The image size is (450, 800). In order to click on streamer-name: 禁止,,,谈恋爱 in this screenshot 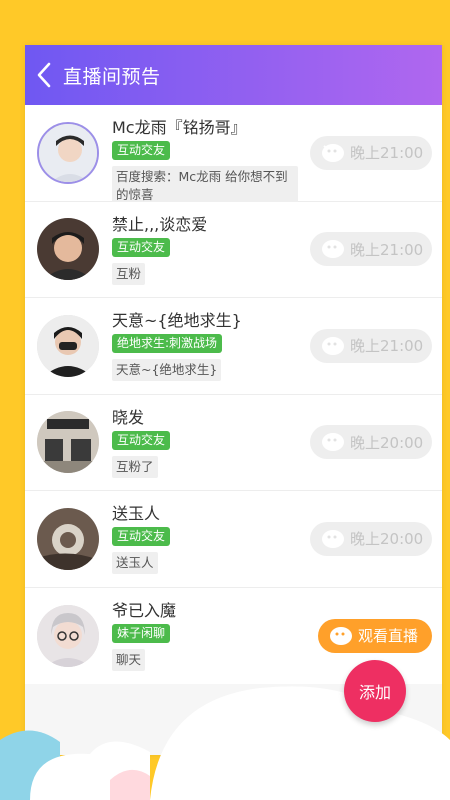, I will do `click(160, 224)`.